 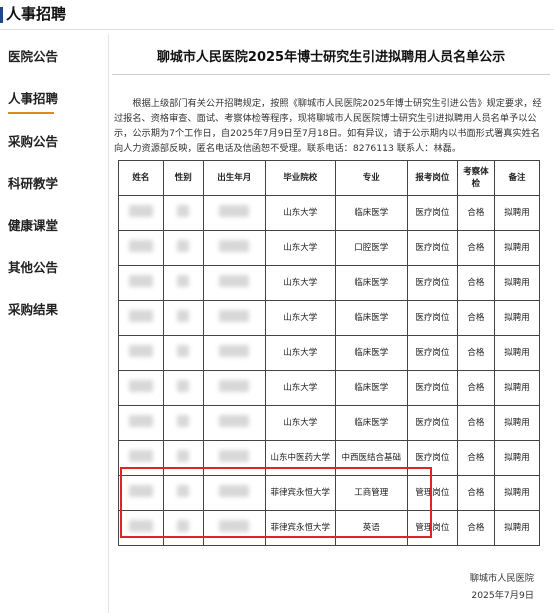 What do you see at coordinates (33, 308) in the screenshot?
I see `sidebar-item-procurement-result: 采购结果` at bounding box center [33, 308].